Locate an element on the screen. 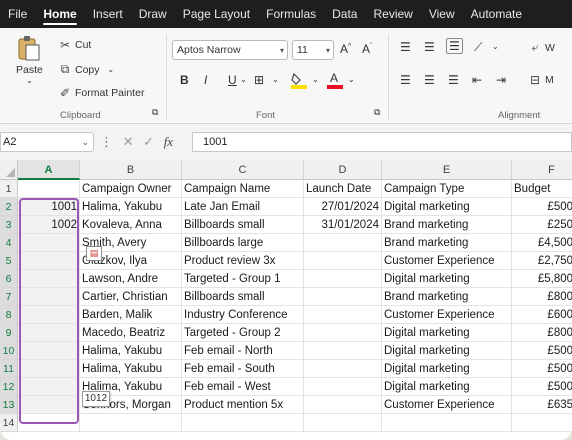 The width and height of the screenshot is (572, 440). cell-f2: £500.00 is located at coordinates (542, 207).